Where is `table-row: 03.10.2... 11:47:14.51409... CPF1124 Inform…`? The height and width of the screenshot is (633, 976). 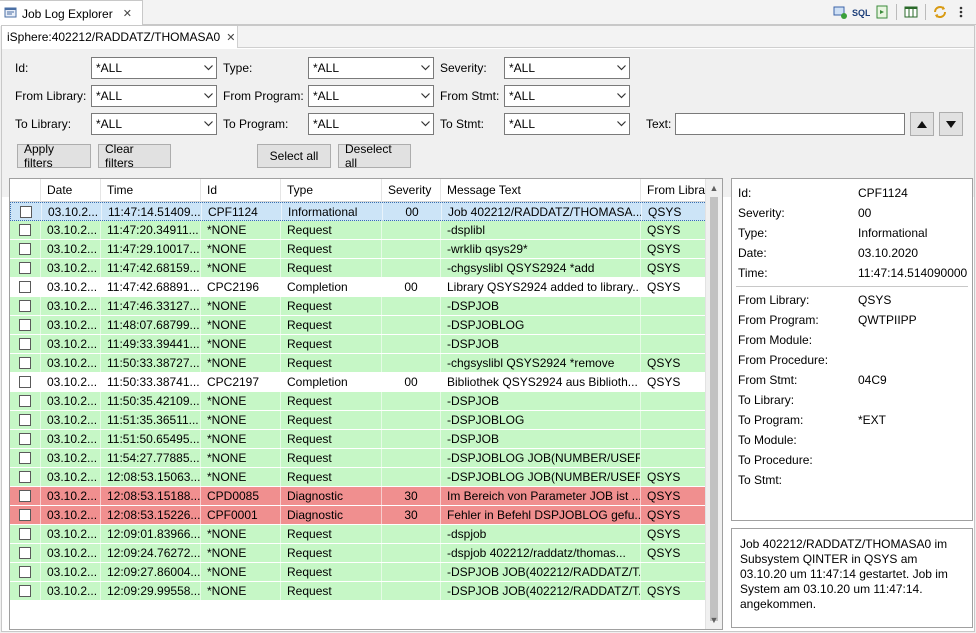 table-row: 03.10.2... 11:47:14.51409... CPF1124 Inform… is located at coordinates (359, 211).